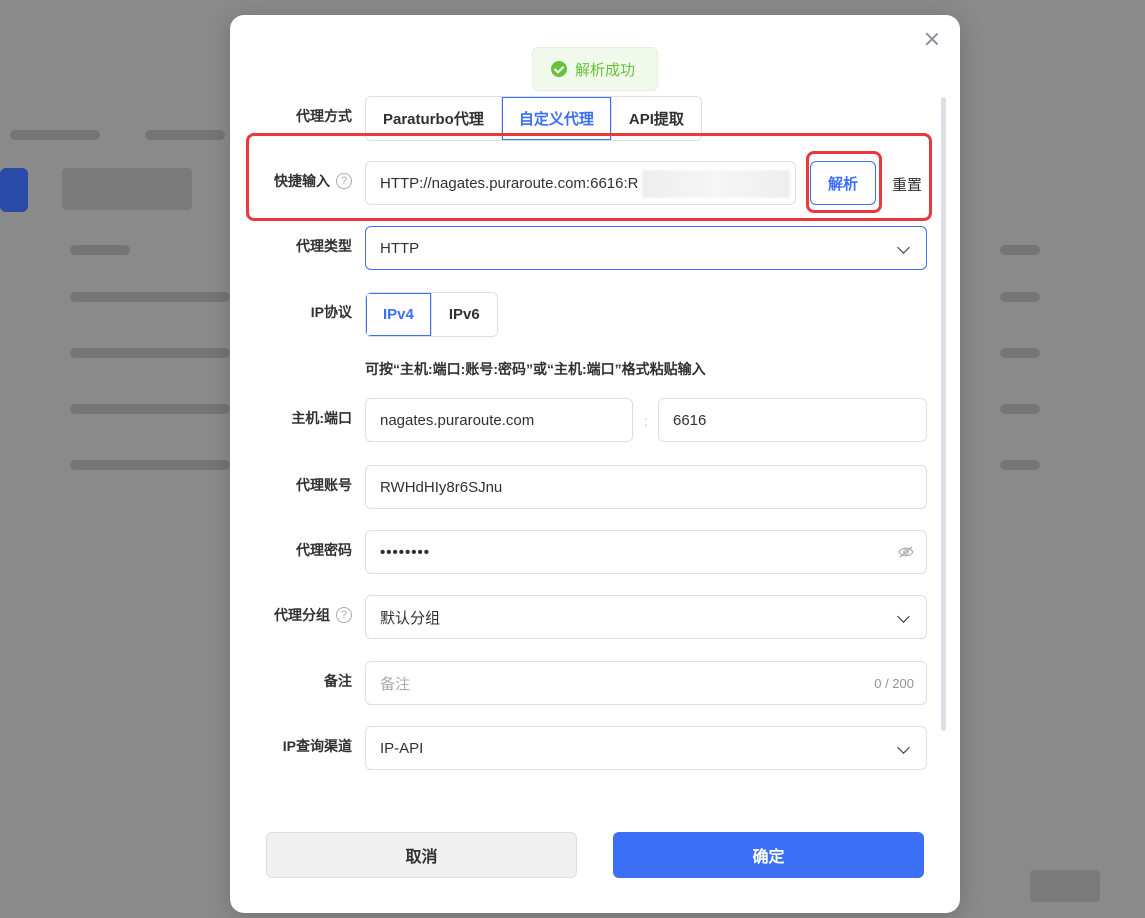  I want to click on ip-channel-label: IP查询渠道, so click(317, 746).